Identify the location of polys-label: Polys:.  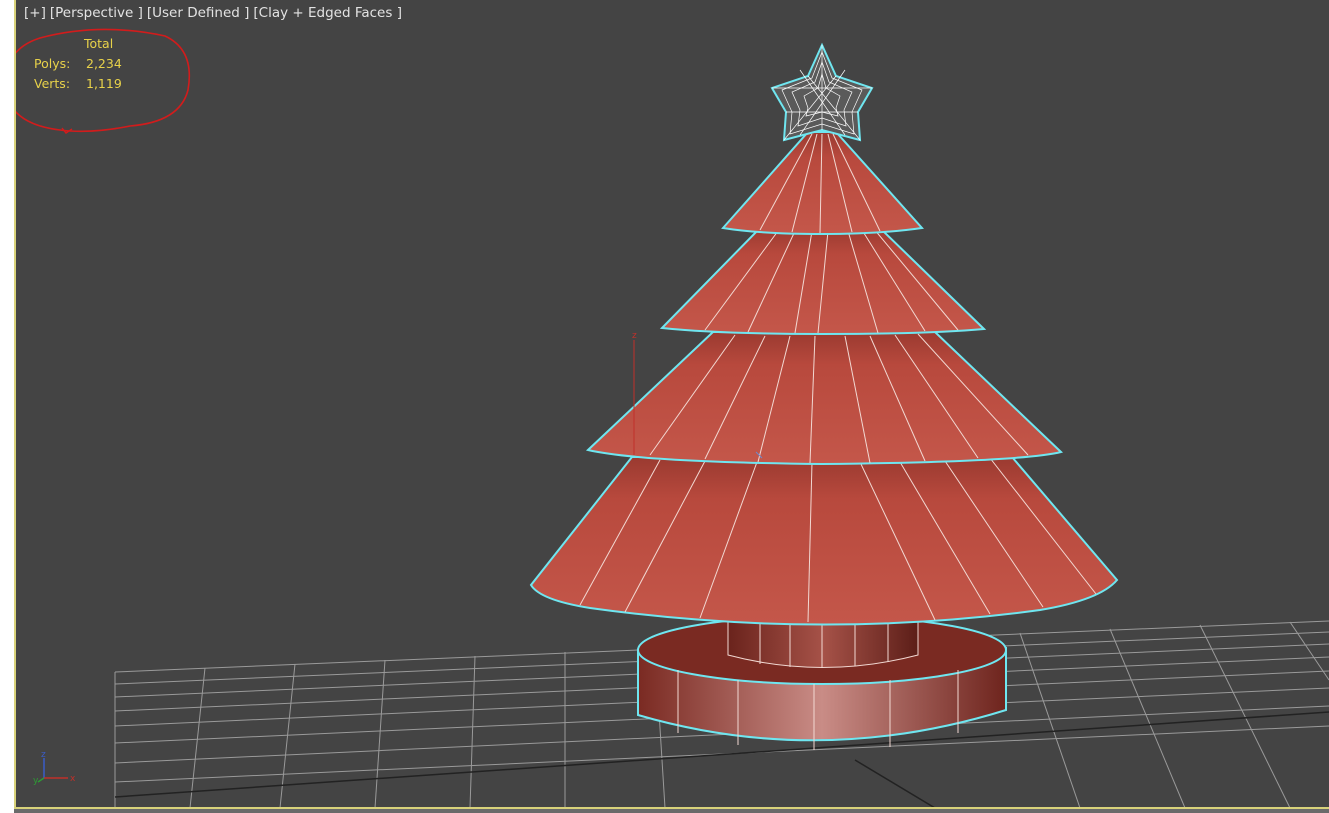
(52, 63).